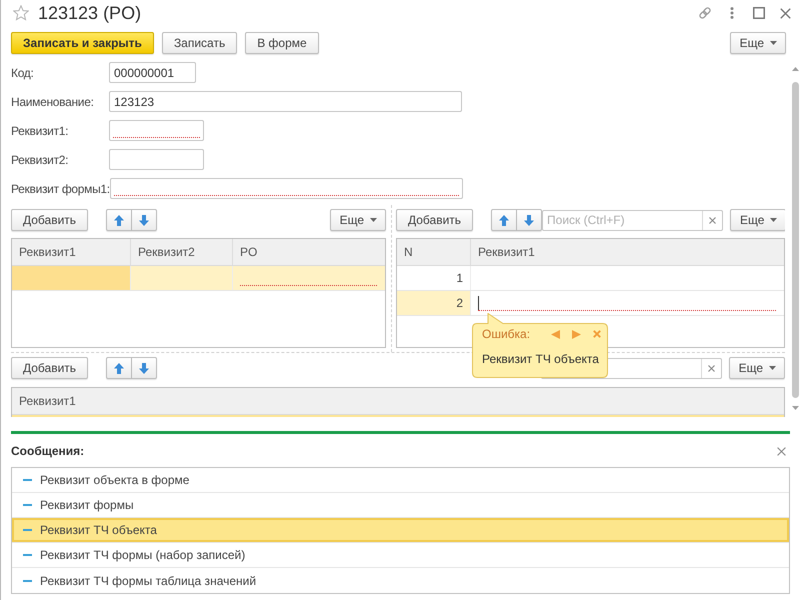 The height and width of the screenshot is (600, 800). I want to click on scroll-down-icon, so click(795, 408).